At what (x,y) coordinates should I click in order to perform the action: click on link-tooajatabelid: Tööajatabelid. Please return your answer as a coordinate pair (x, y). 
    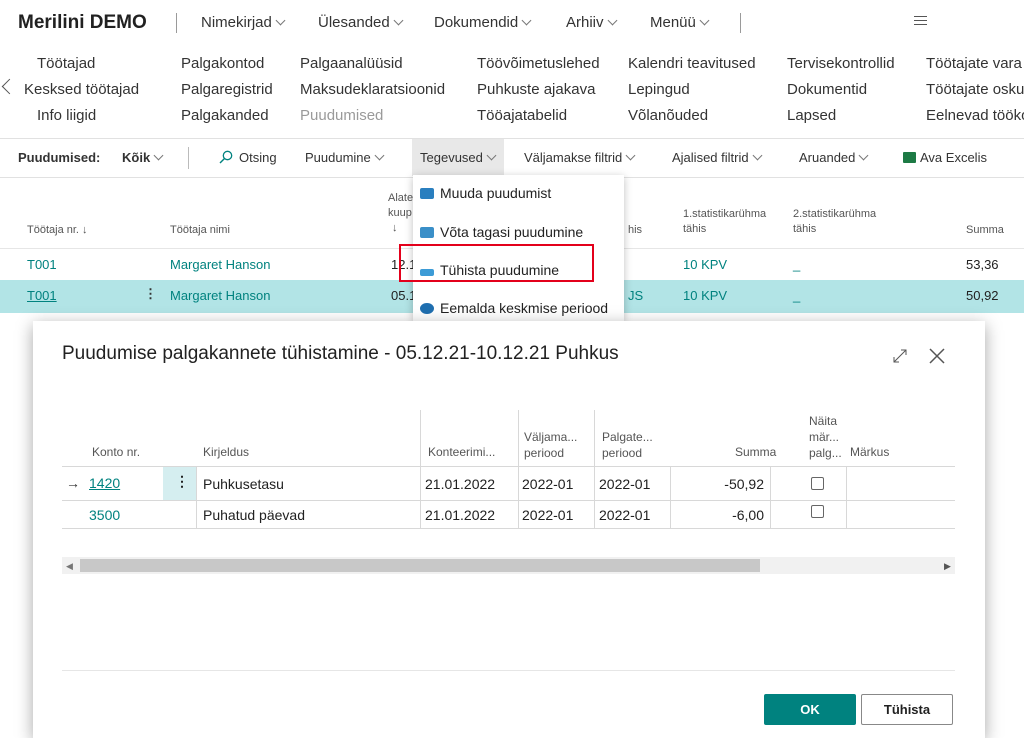
    Looking at the image, I should click on (522, 115).